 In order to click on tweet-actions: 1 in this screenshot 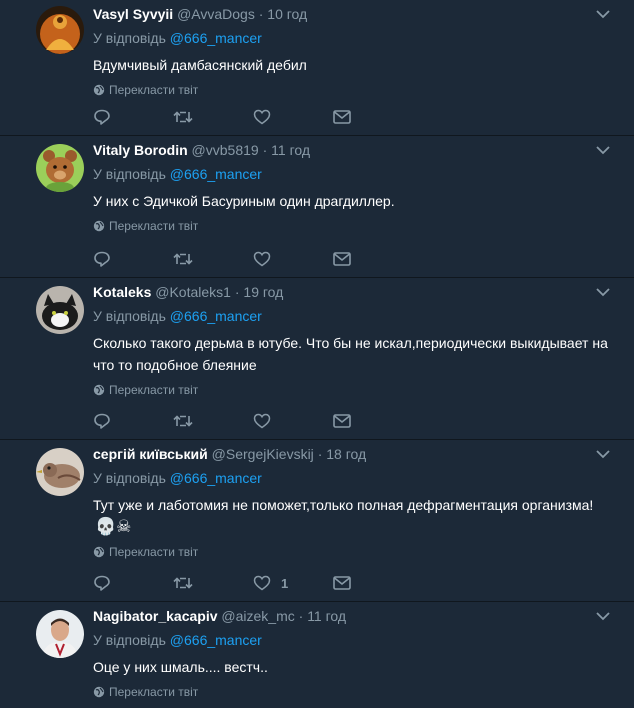, I will do `click(253, 583)`.